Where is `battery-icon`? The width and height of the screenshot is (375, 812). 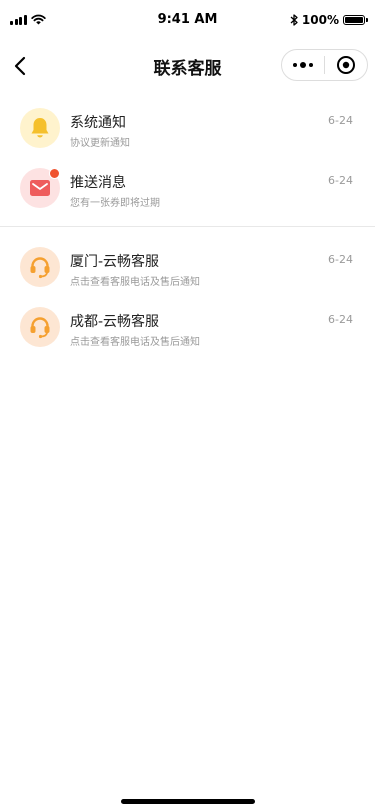 battery-icon is located at coordinates (355, 20).